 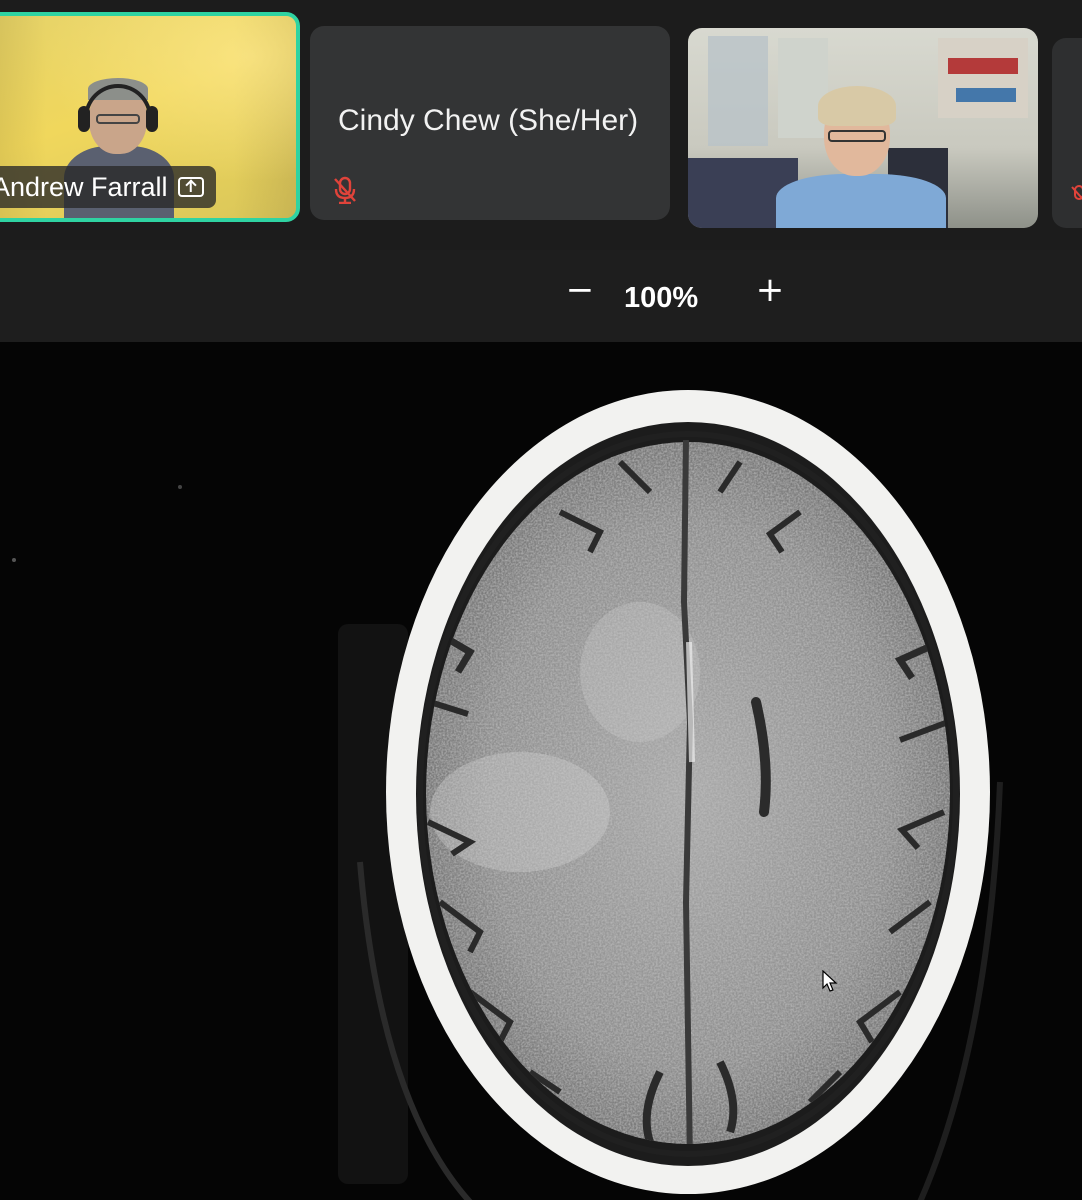 What do you see at coordinates (488, 120) in the screenshot?
I see `participant-name: Cindy Chew (She/Her)` at bounding box center [488, 120].